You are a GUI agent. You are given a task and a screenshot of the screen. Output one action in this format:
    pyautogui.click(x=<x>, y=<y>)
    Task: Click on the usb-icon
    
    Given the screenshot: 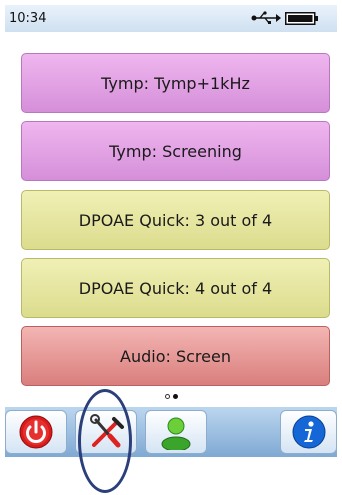 What is the action you would take?
    pyautogui.click(x=266, y=17)
    